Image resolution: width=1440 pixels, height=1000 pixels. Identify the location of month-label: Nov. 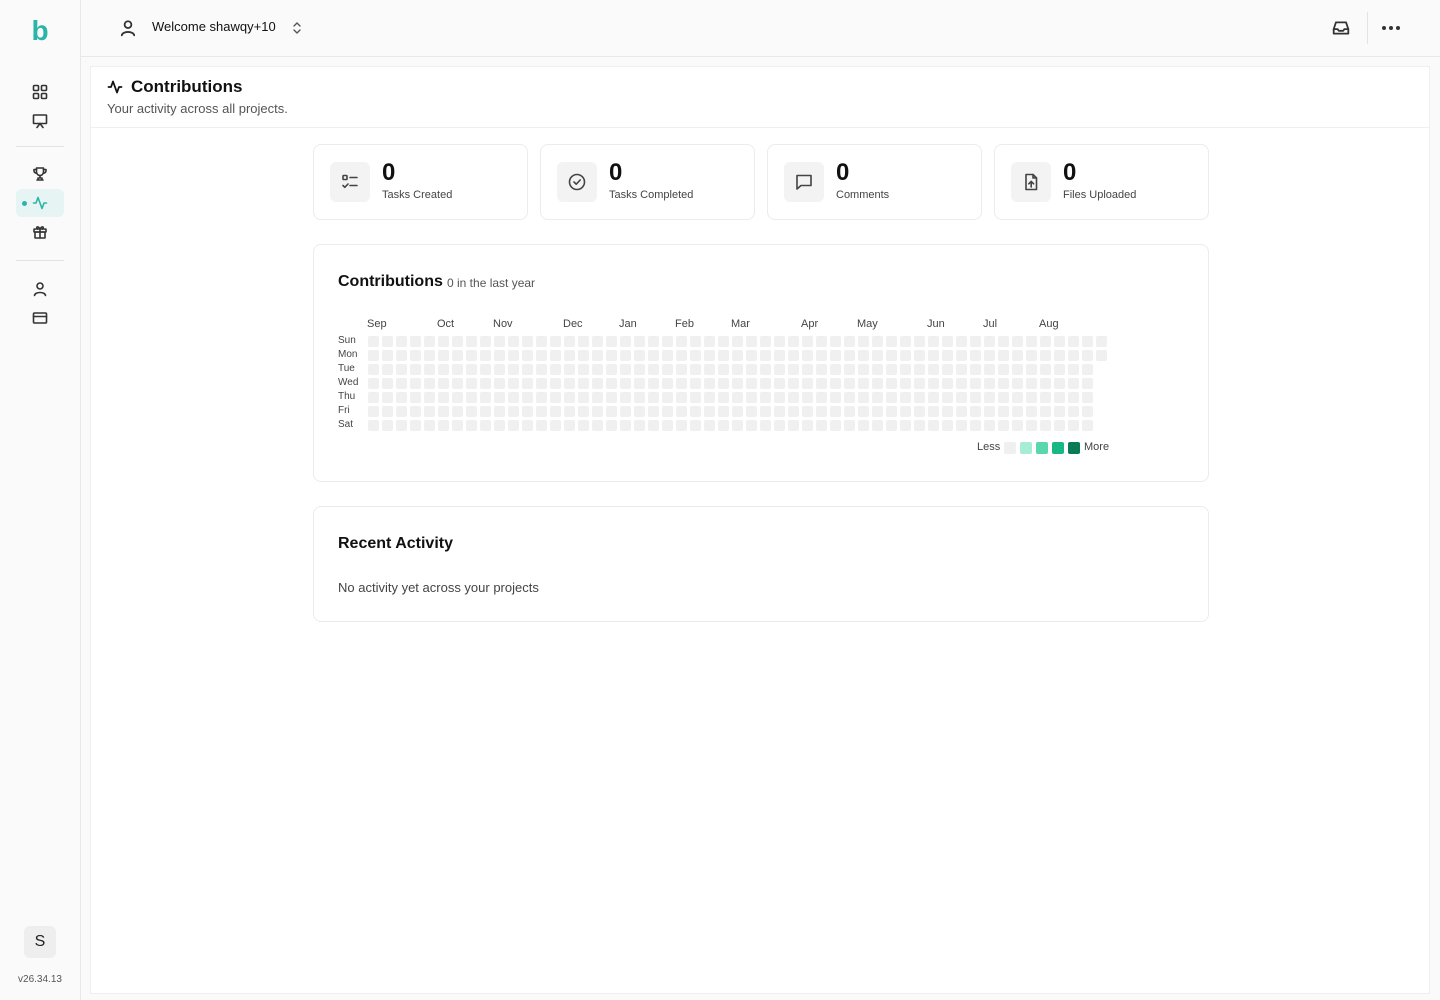
(503, 324).